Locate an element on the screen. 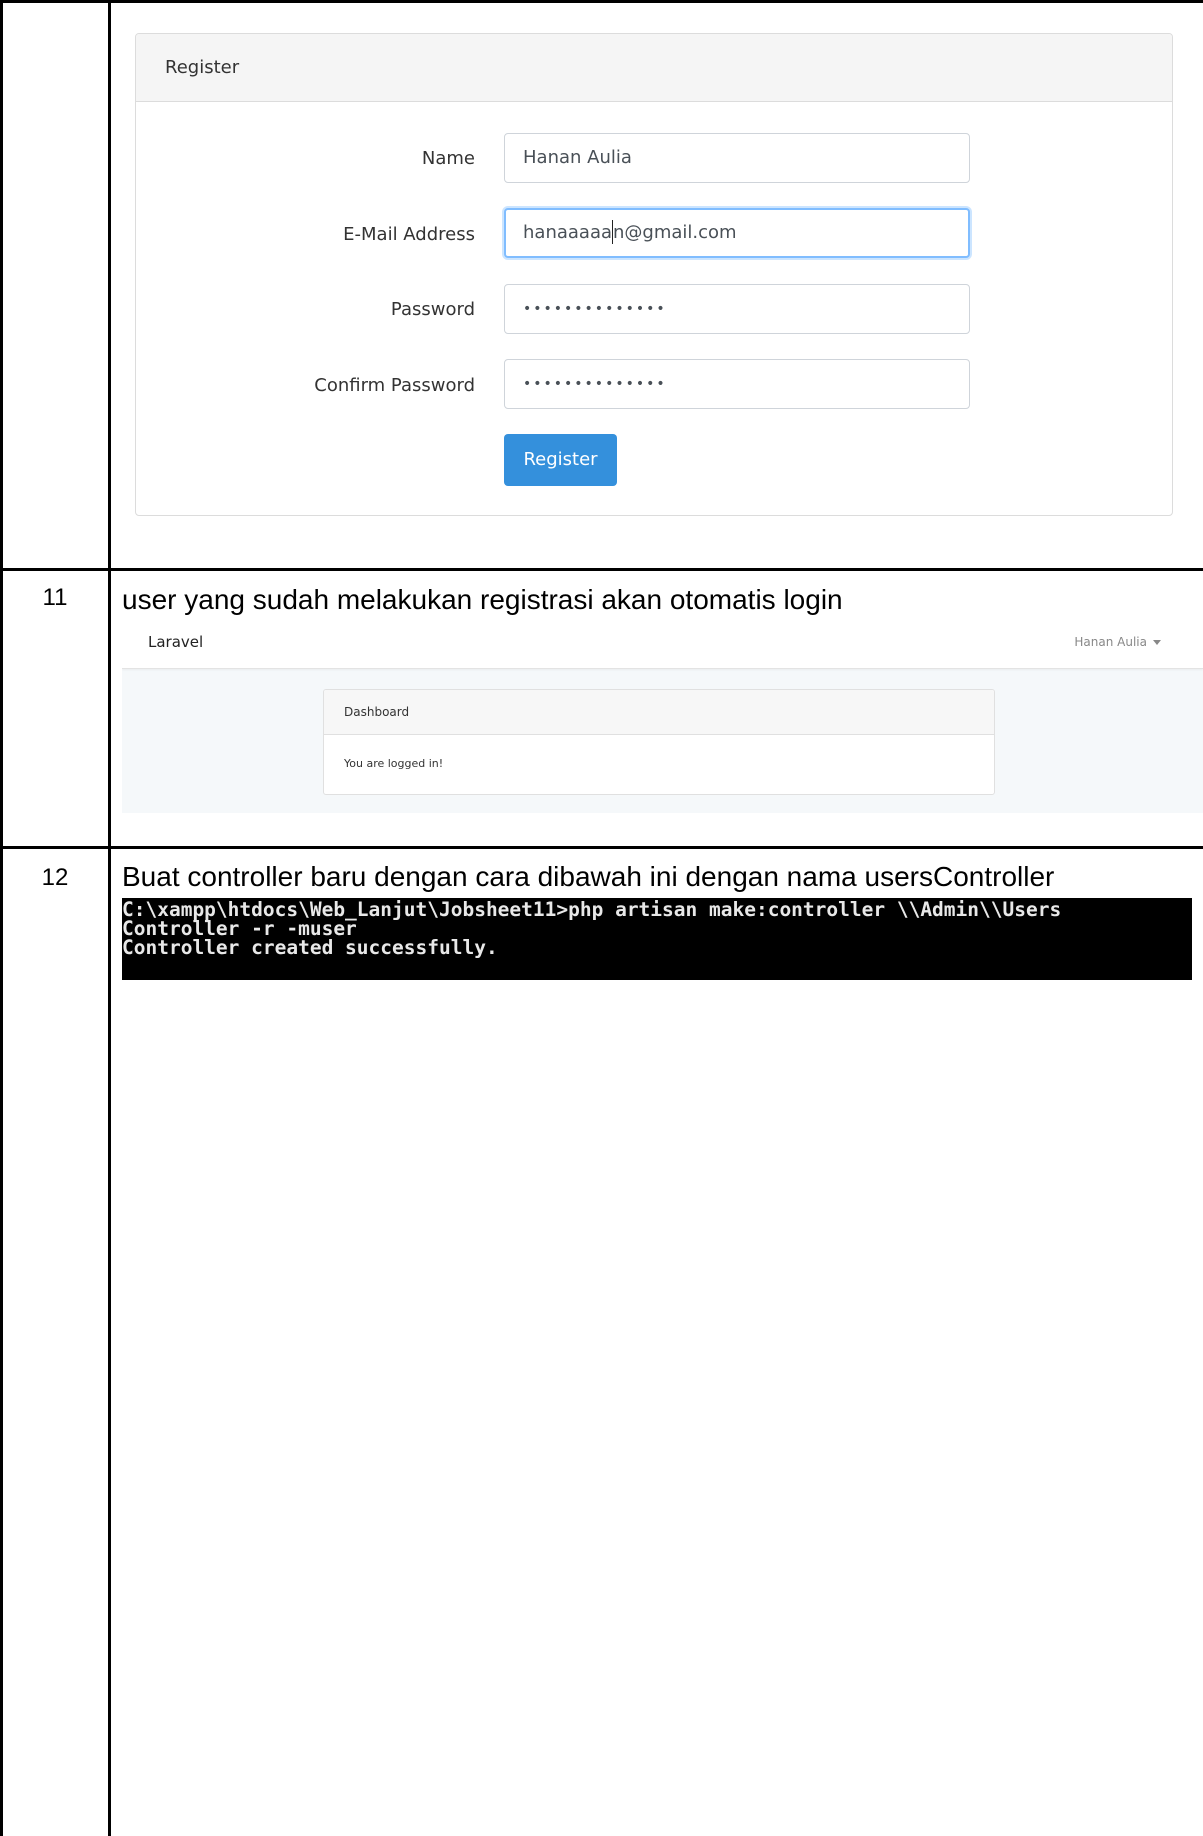  navbar: Laravel Hanan Aulia is located at coordinates (662, 643).